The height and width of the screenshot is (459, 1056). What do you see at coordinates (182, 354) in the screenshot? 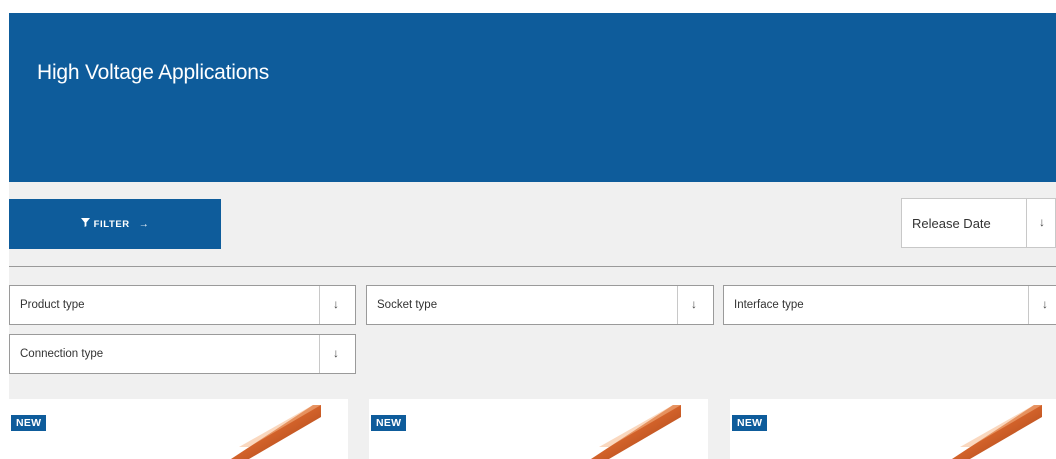
I see `connection-type-dropdown: Connection type ↓` at bounding box center [182, 354].